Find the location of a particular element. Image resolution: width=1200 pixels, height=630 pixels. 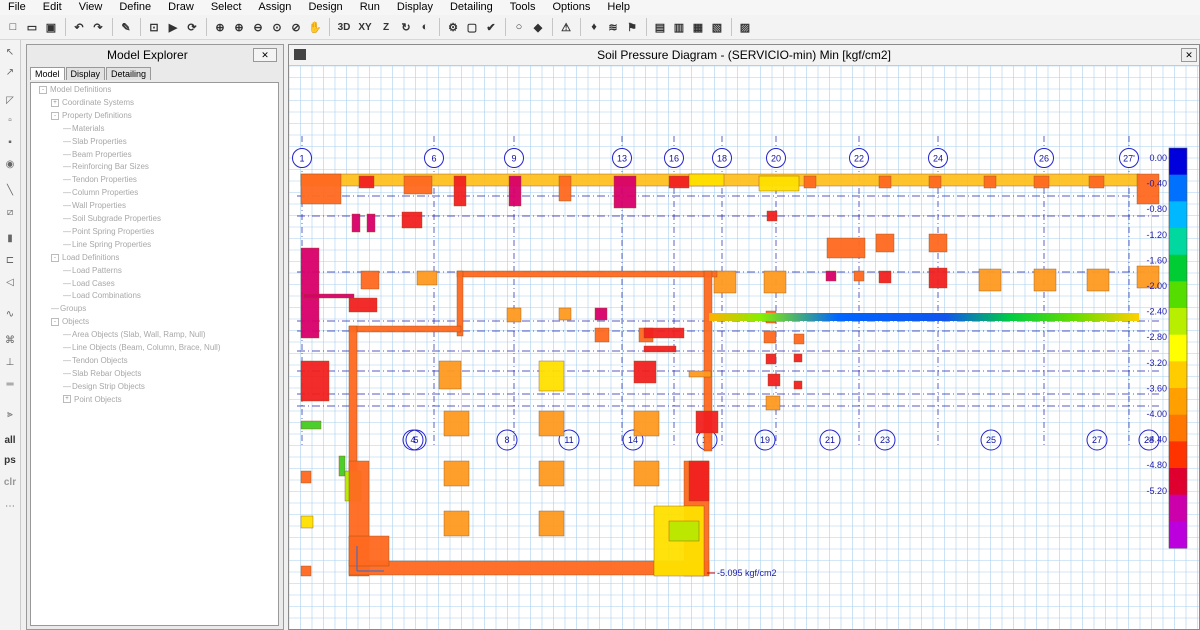

report-icon: ▨ is located at coordinates (745, 27).